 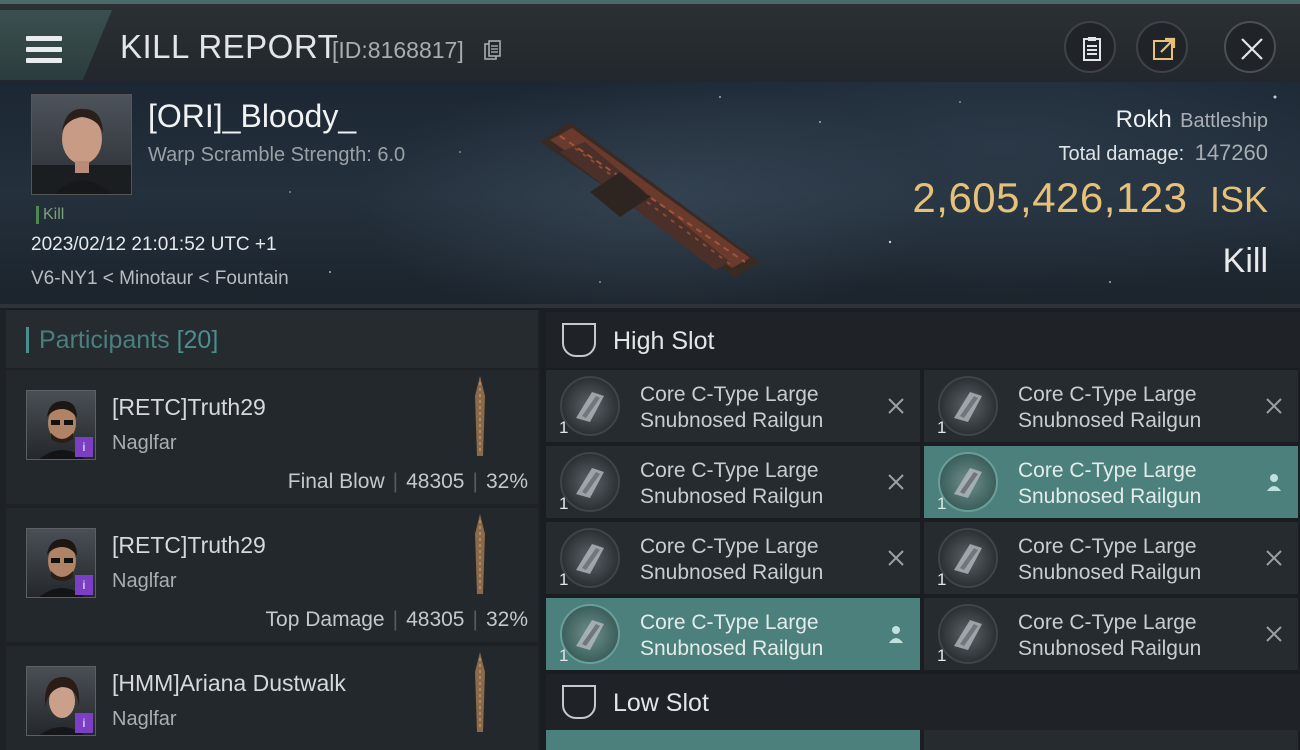 I want to click on total-damage: Total damage: 147260, so click(x=1163, y=153).